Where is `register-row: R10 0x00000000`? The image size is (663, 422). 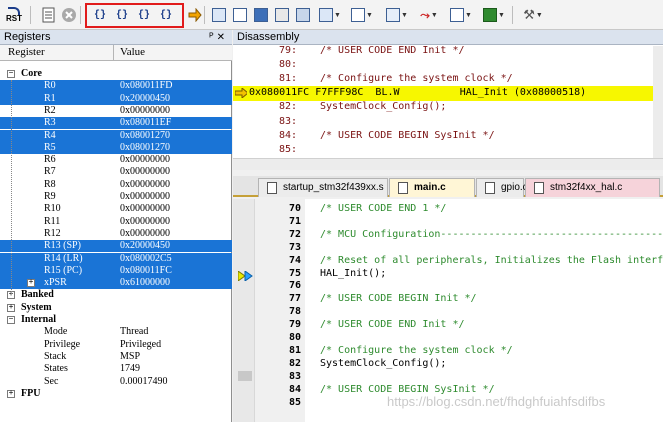 register-row: R10 0x00000000 is located at coordinates (116, 209).